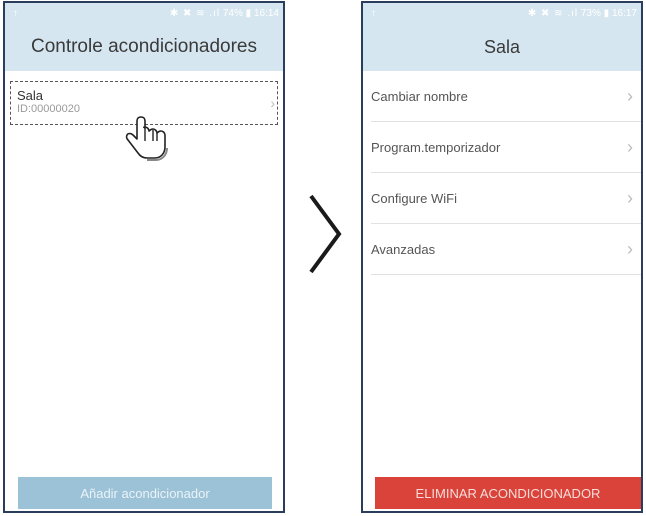 This screenshot has width=646, height=516. What do you see at coordinates (30, 95) in the screenshot?
I see `device-name: Sala` at bounding box center [30, 95].